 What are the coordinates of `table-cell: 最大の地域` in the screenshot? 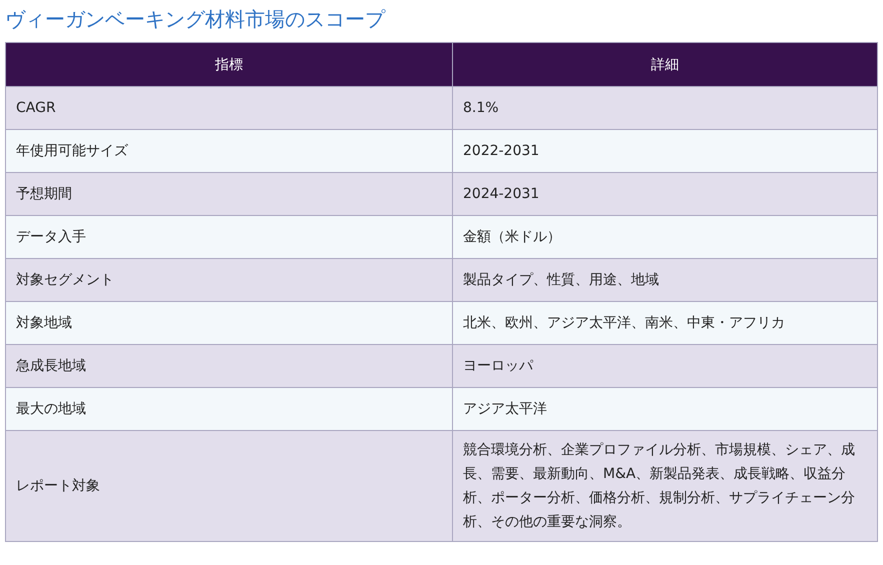 It's located at (229, 409).